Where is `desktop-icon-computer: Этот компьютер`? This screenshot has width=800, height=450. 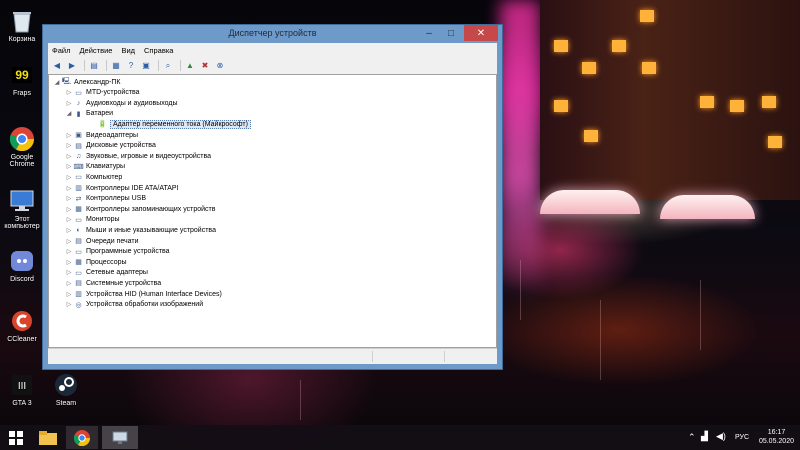 desktop-icon-computer: Этот компьютер is located at coordinates (22, 209).